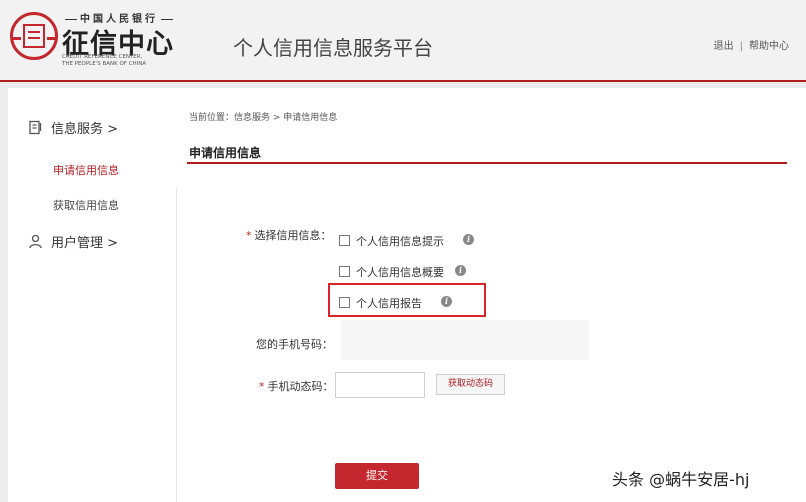 The width and height of the screenshot is (806, 502). What do you see at coordinates (377, 476) in the screenshot?
I see `submit-button: 提交` at bounding box center [377, 476].